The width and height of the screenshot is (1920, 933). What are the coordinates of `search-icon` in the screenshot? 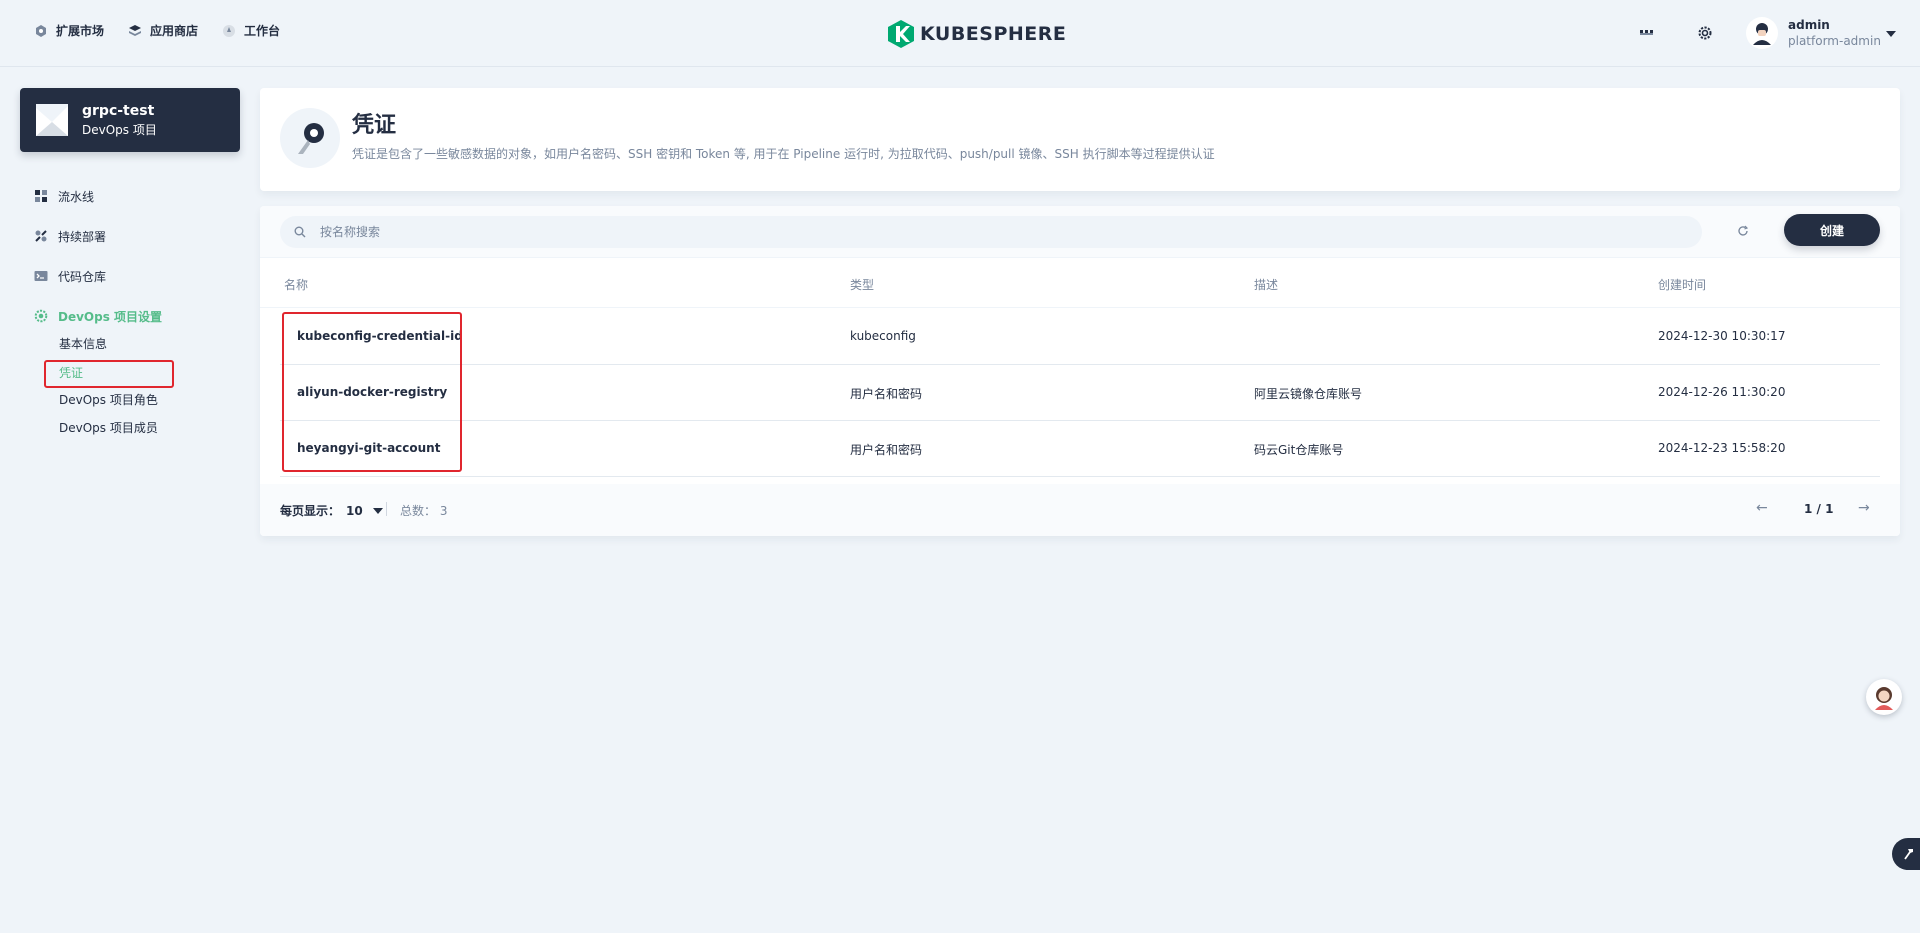 It's located at (300, 232).